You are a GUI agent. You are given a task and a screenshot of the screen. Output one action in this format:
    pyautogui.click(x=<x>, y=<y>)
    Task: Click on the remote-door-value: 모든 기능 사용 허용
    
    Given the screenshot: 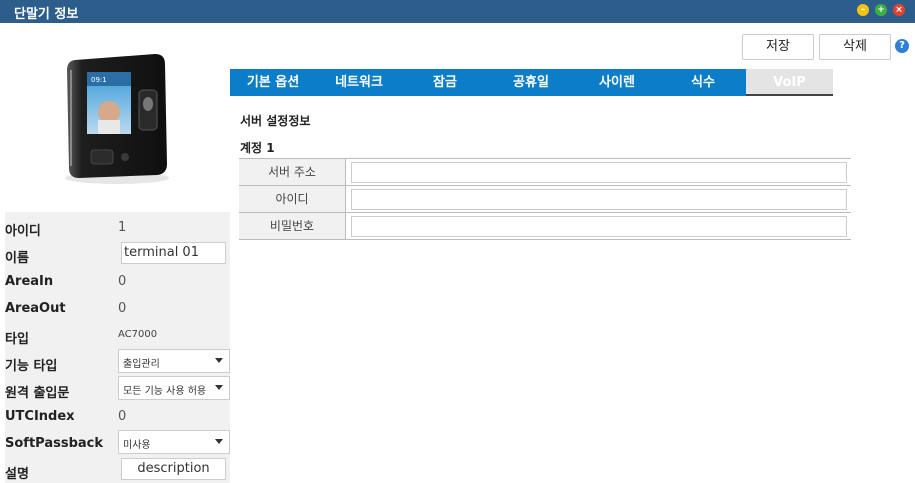 What is the action you would take?
    pyautogui.click(x=165, y=391)
    